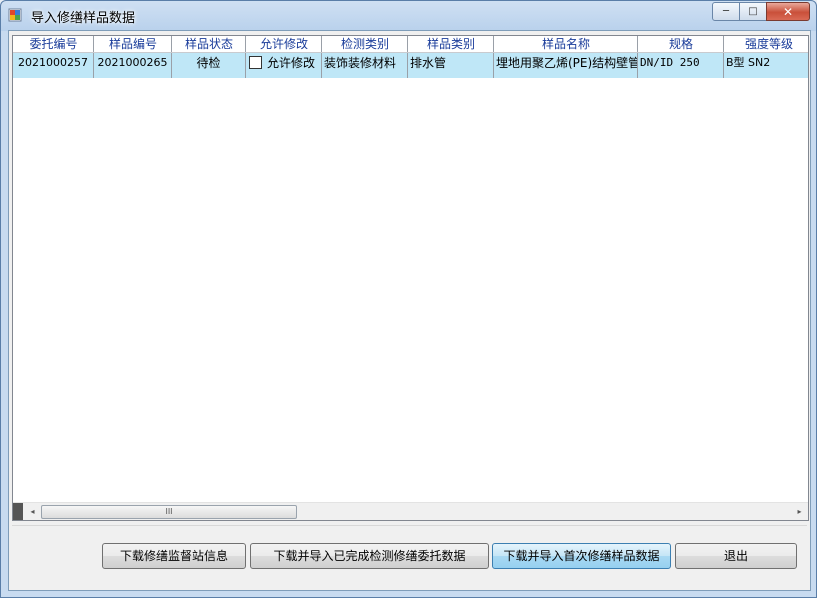 Image resolution: width=817 pixels, height=598 pixels. Describe the element at coordinates (566, 44) in the screenshot. I see `column-header-sample-name: 样品名称` at that location.